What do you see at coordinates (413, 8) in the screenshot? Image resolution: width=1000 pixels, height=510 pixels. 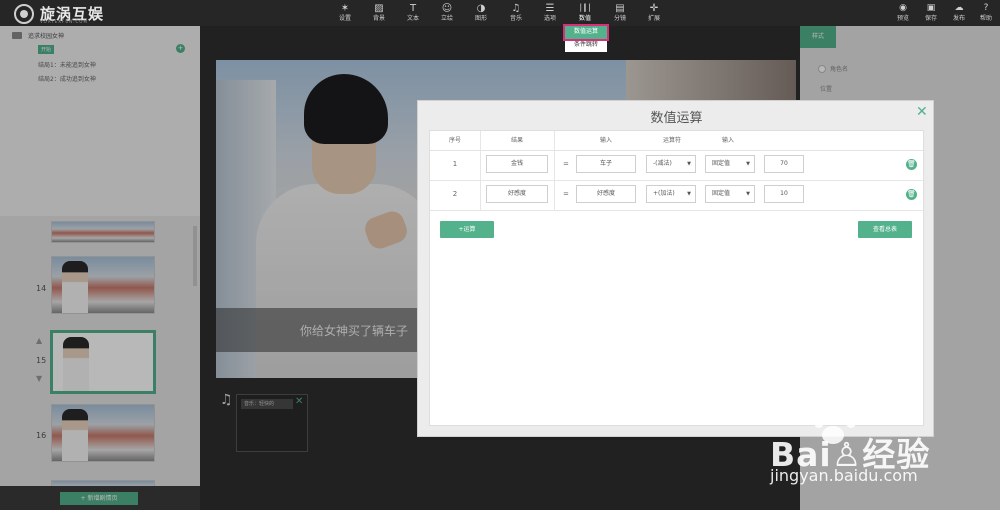 I see `text-icon: T` at bounding box center [413, 8].